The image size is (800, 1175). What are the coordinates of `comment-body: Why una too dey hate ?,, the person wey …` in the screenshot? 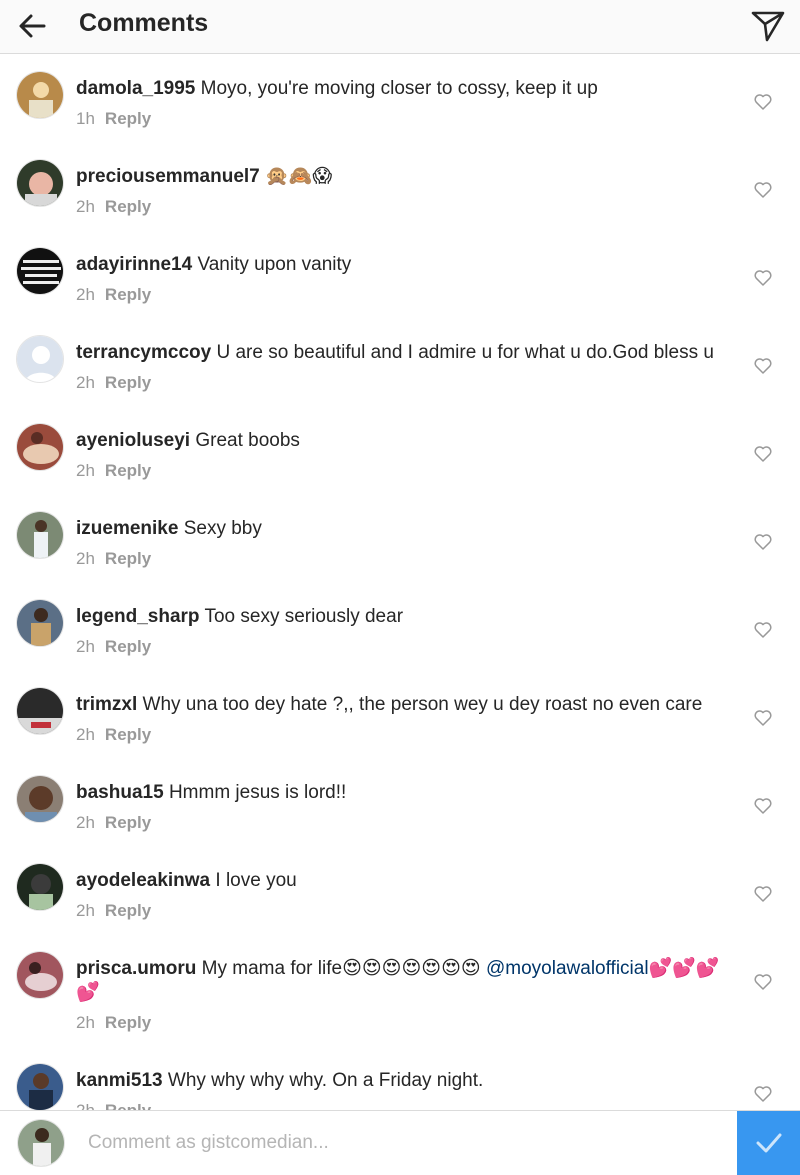 It's located at (422, 704).